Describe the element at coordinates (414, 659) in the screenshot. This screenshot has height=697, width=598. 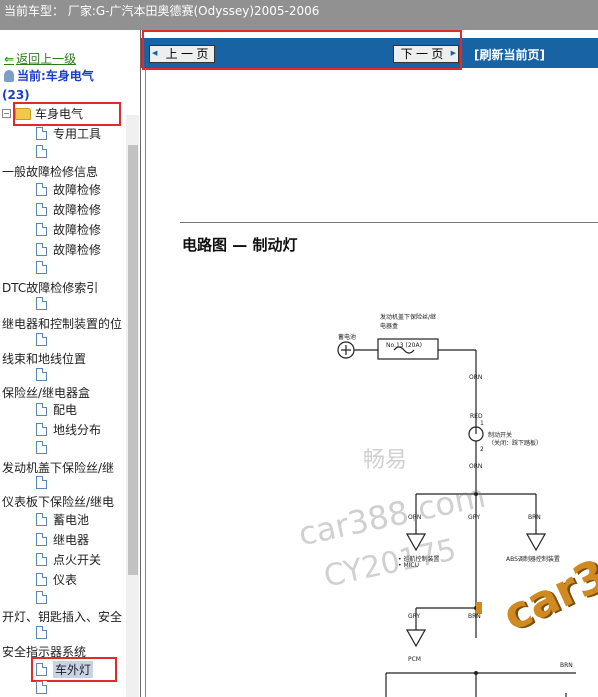
I see `pcm-label: PCM` at that location.